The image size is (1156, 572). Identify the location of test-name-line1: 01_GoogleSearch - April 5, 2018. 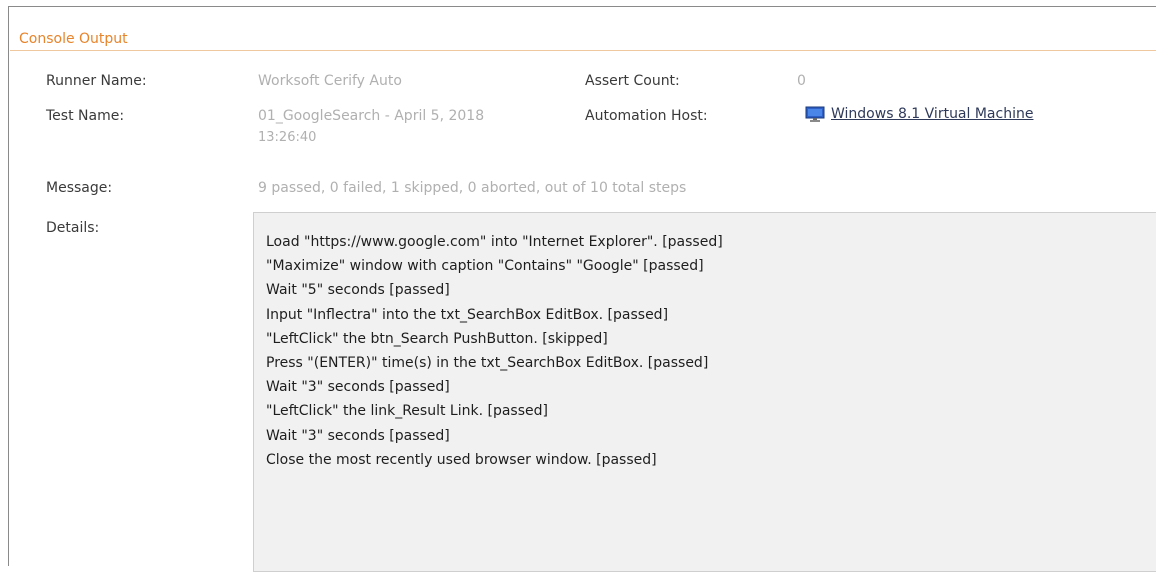
(371, 116).